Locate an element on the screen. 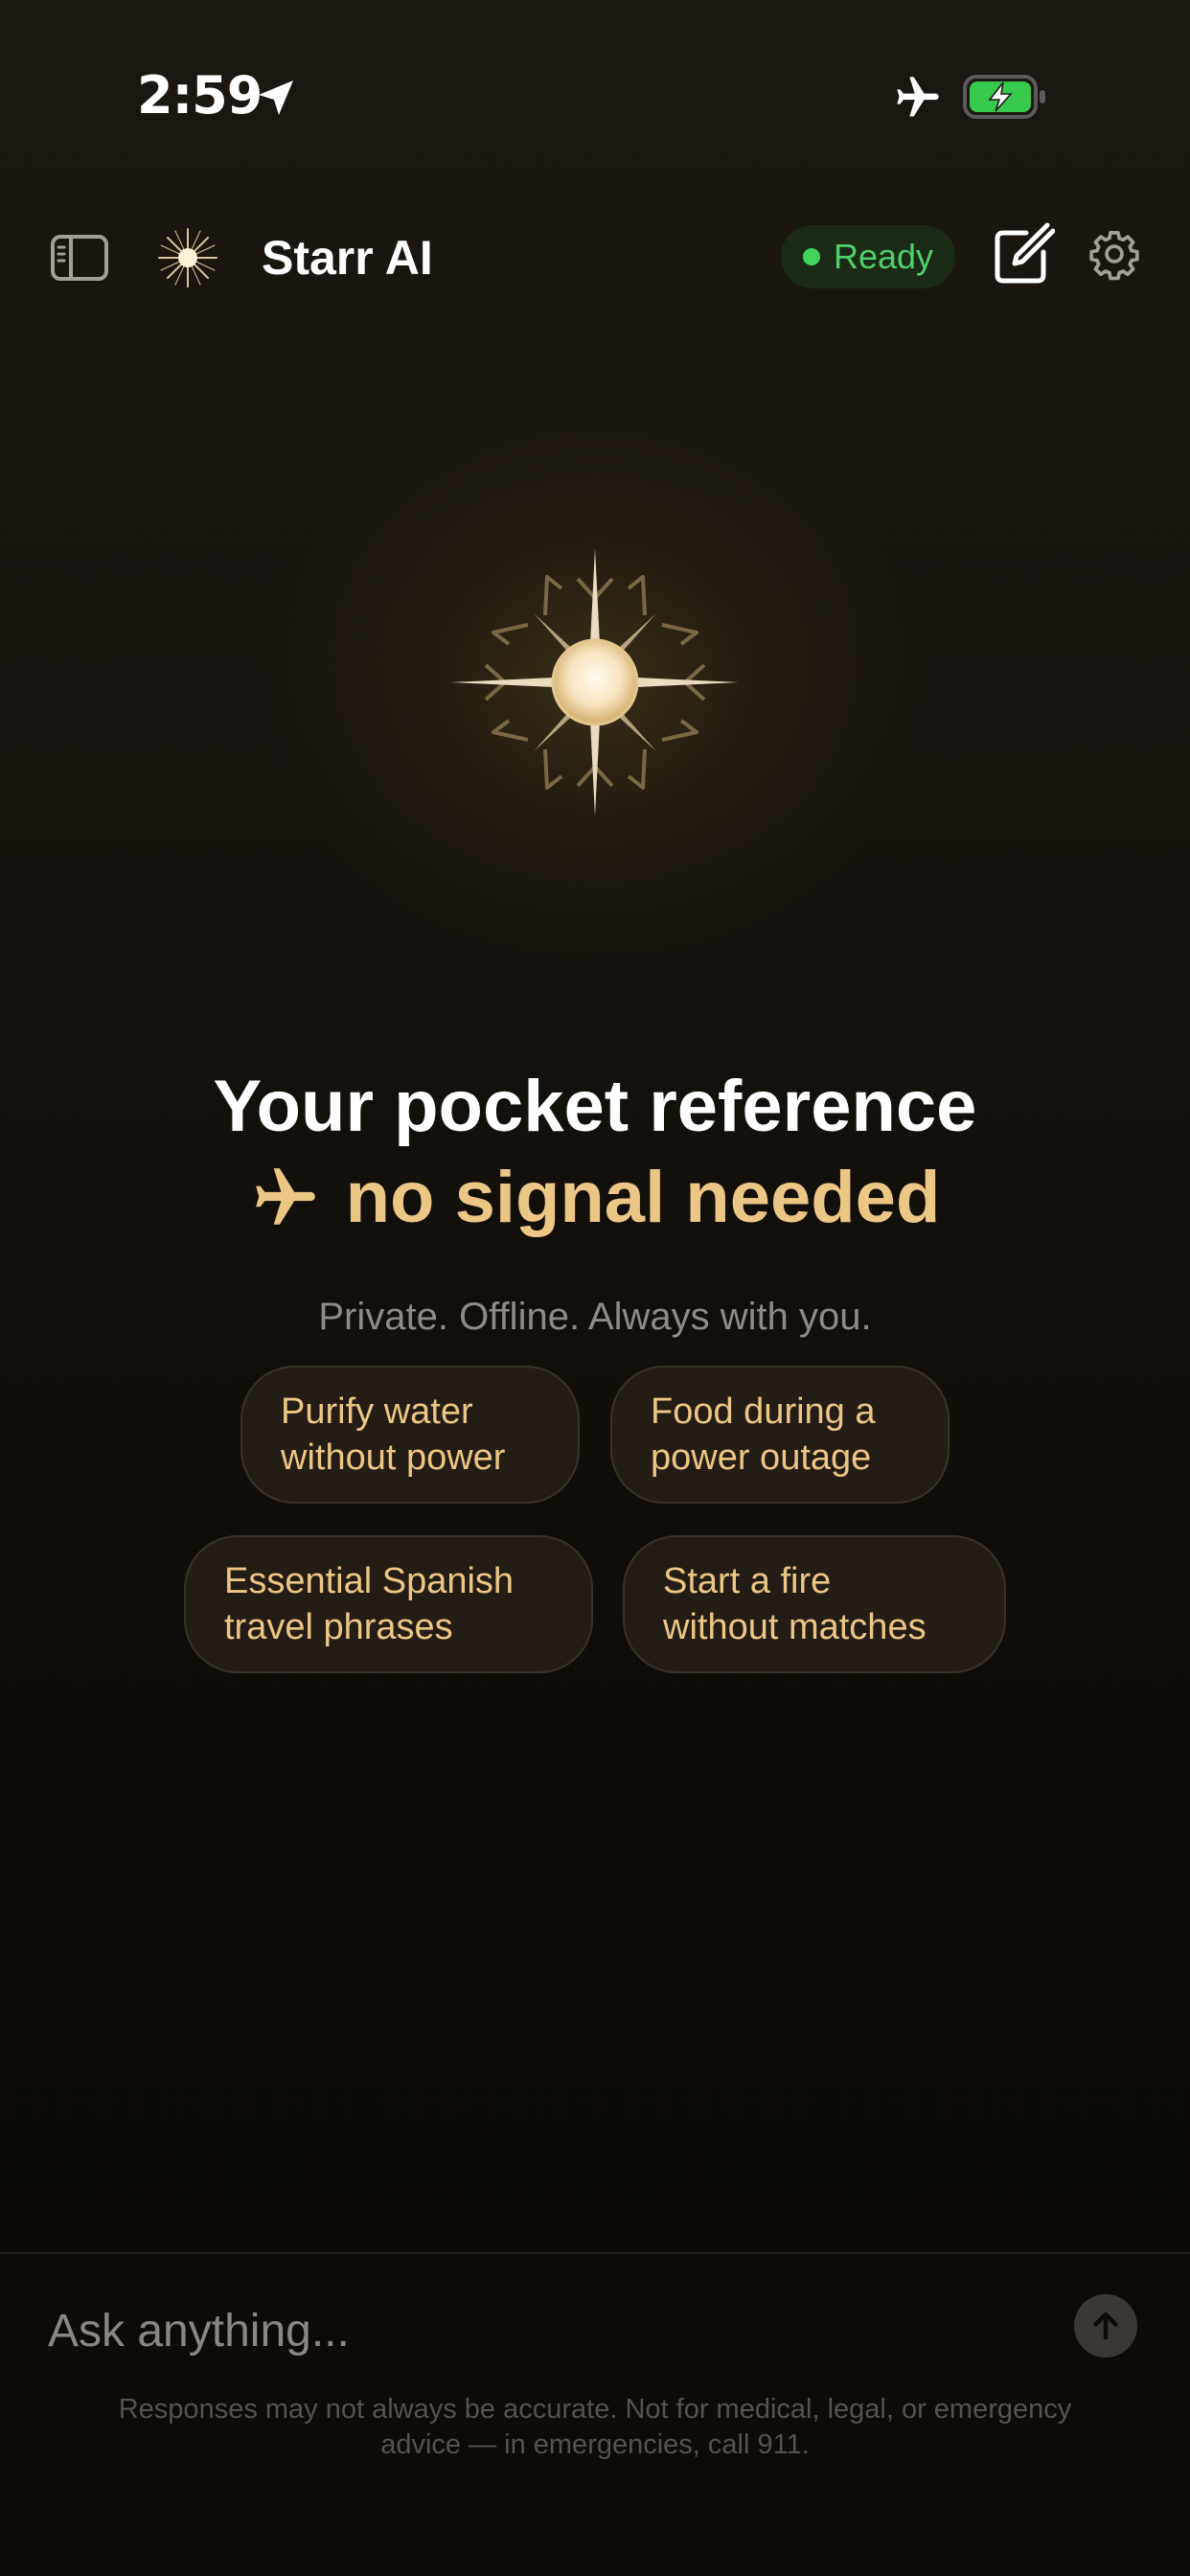 This screenshot has height=2576, width=1190. gear-icon is located at coordinates (1114, 255).